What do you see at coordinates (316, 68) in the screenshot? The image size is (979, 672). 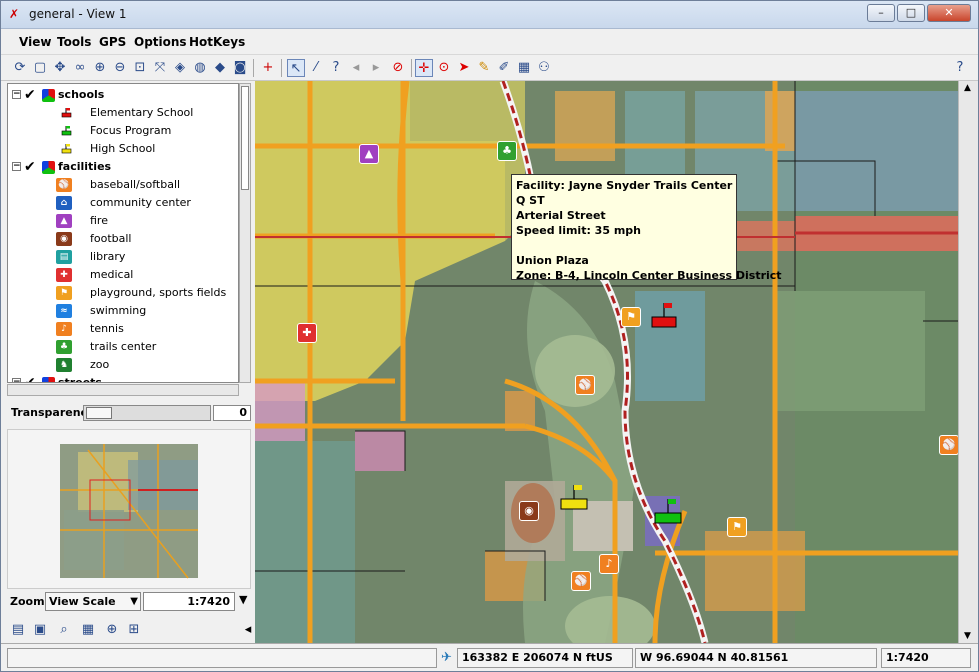 I see `measure-icon: ⁄` at bounding box center [316, 68].